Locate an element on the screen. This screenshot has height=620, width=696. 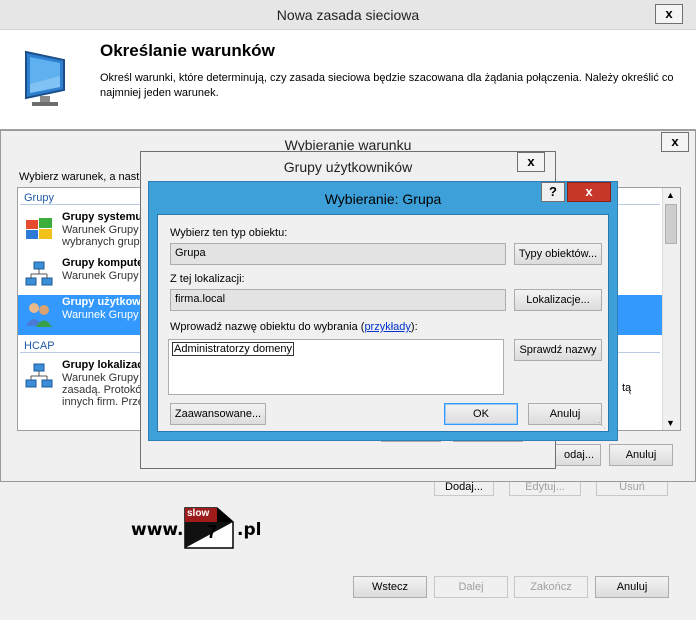
user-groups-icon is located at coordinates (39, 315).